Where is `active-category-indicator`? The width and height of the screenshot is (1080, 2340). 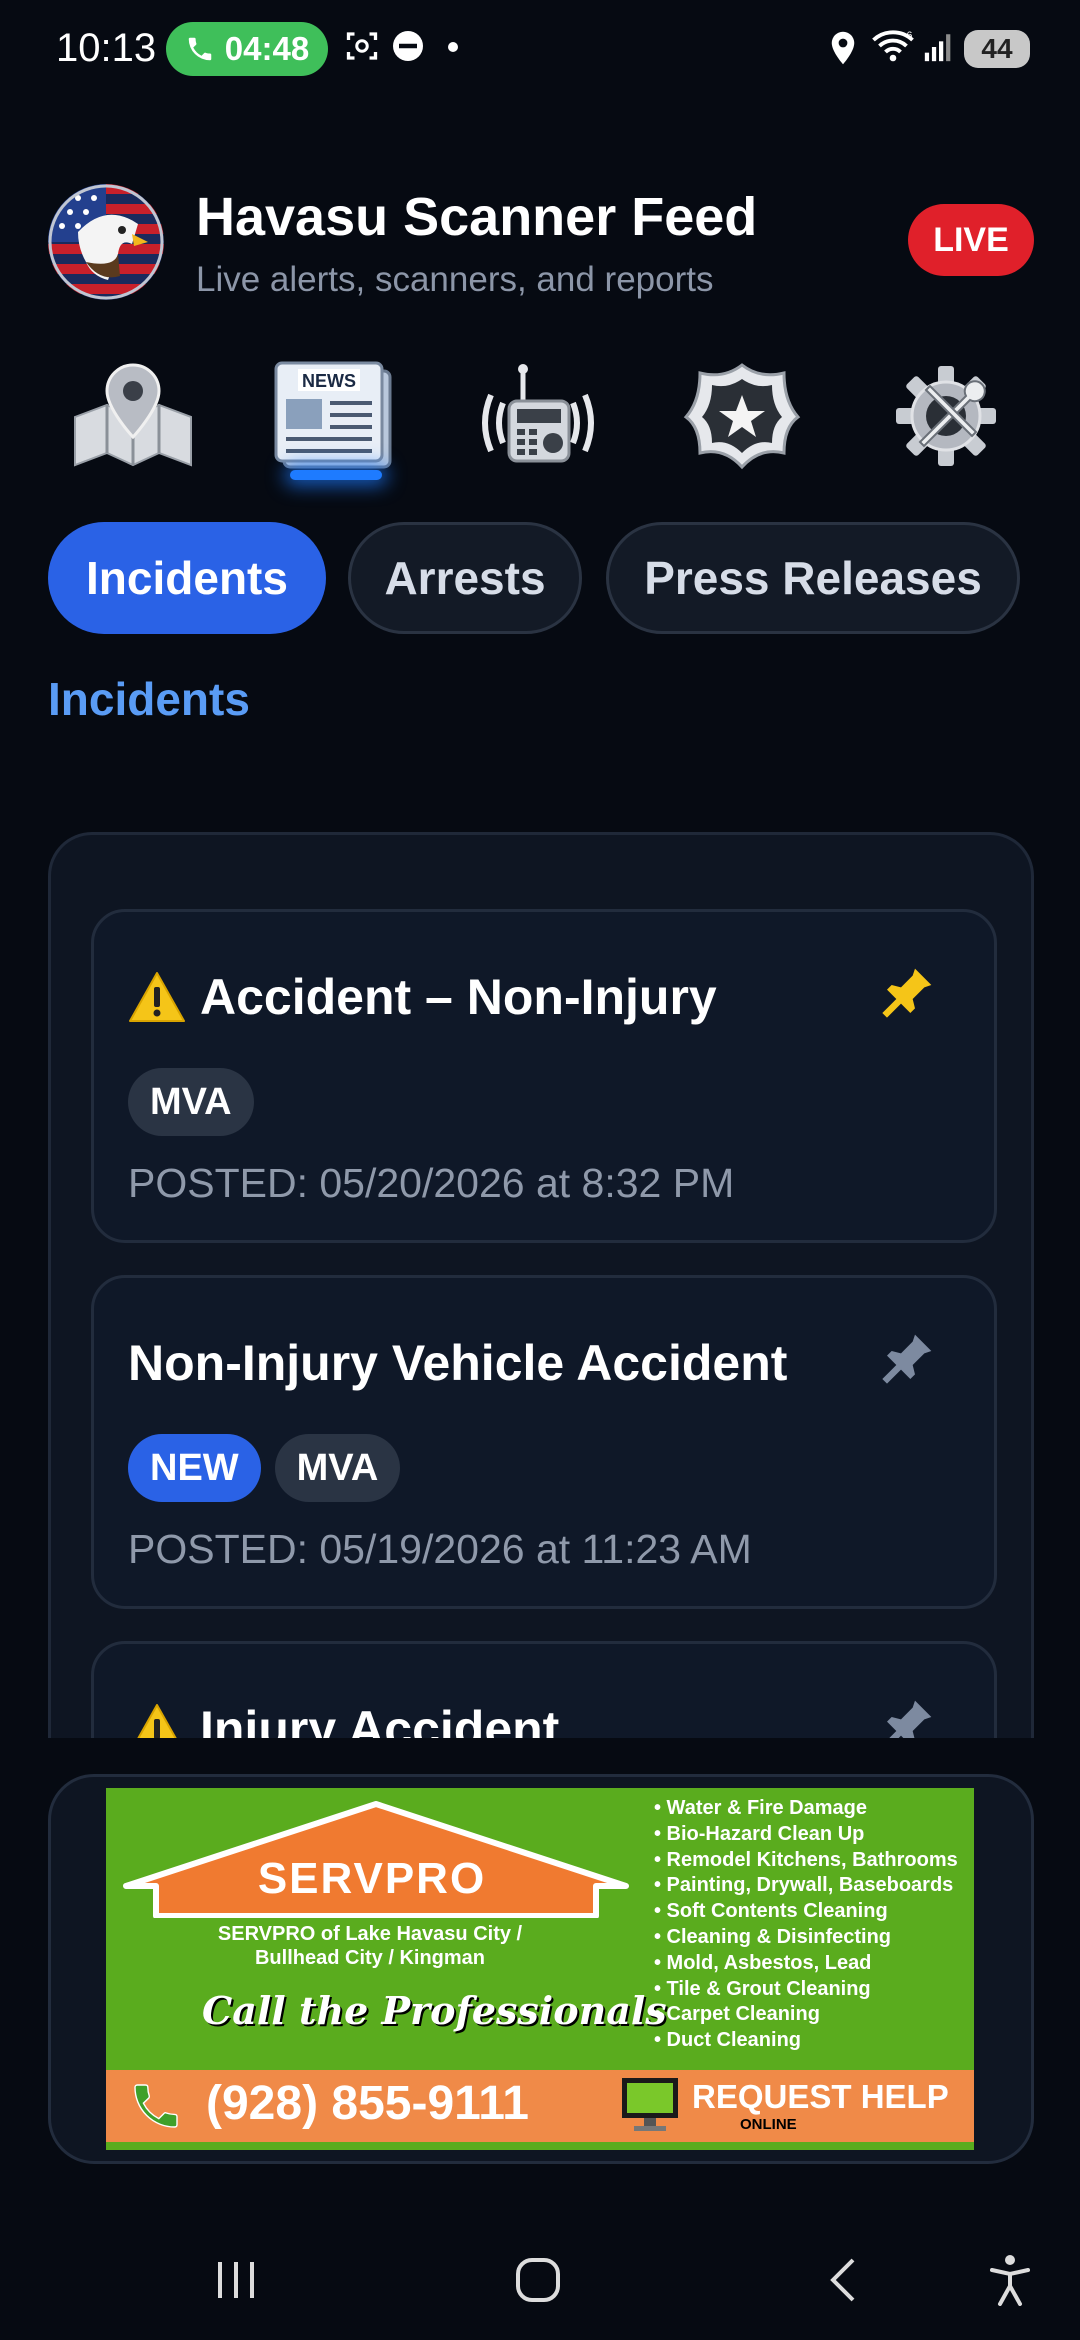 active-category-indicator is located at coordinates (336, 475).